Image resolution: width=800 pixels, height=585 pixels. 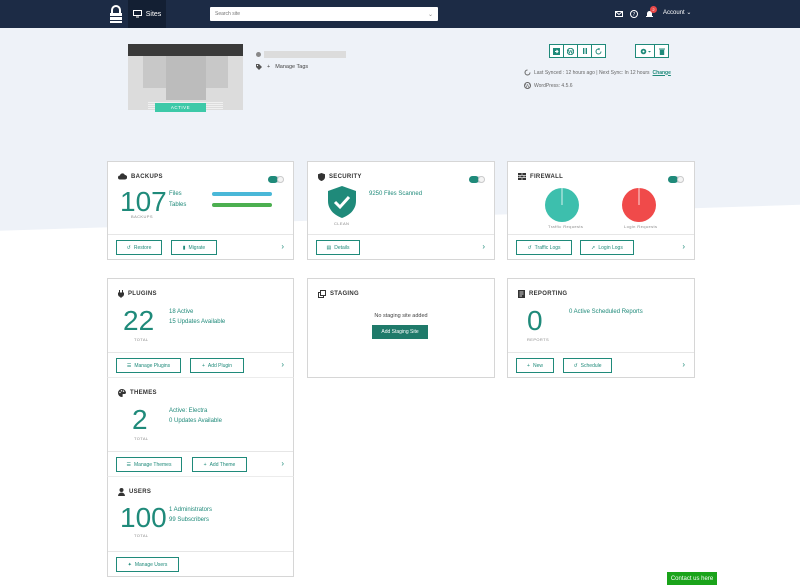 What do you see at coordinates (142, 247) in the screenshot?
I see `restore-label: Restore` at bounding box center [142, 247].